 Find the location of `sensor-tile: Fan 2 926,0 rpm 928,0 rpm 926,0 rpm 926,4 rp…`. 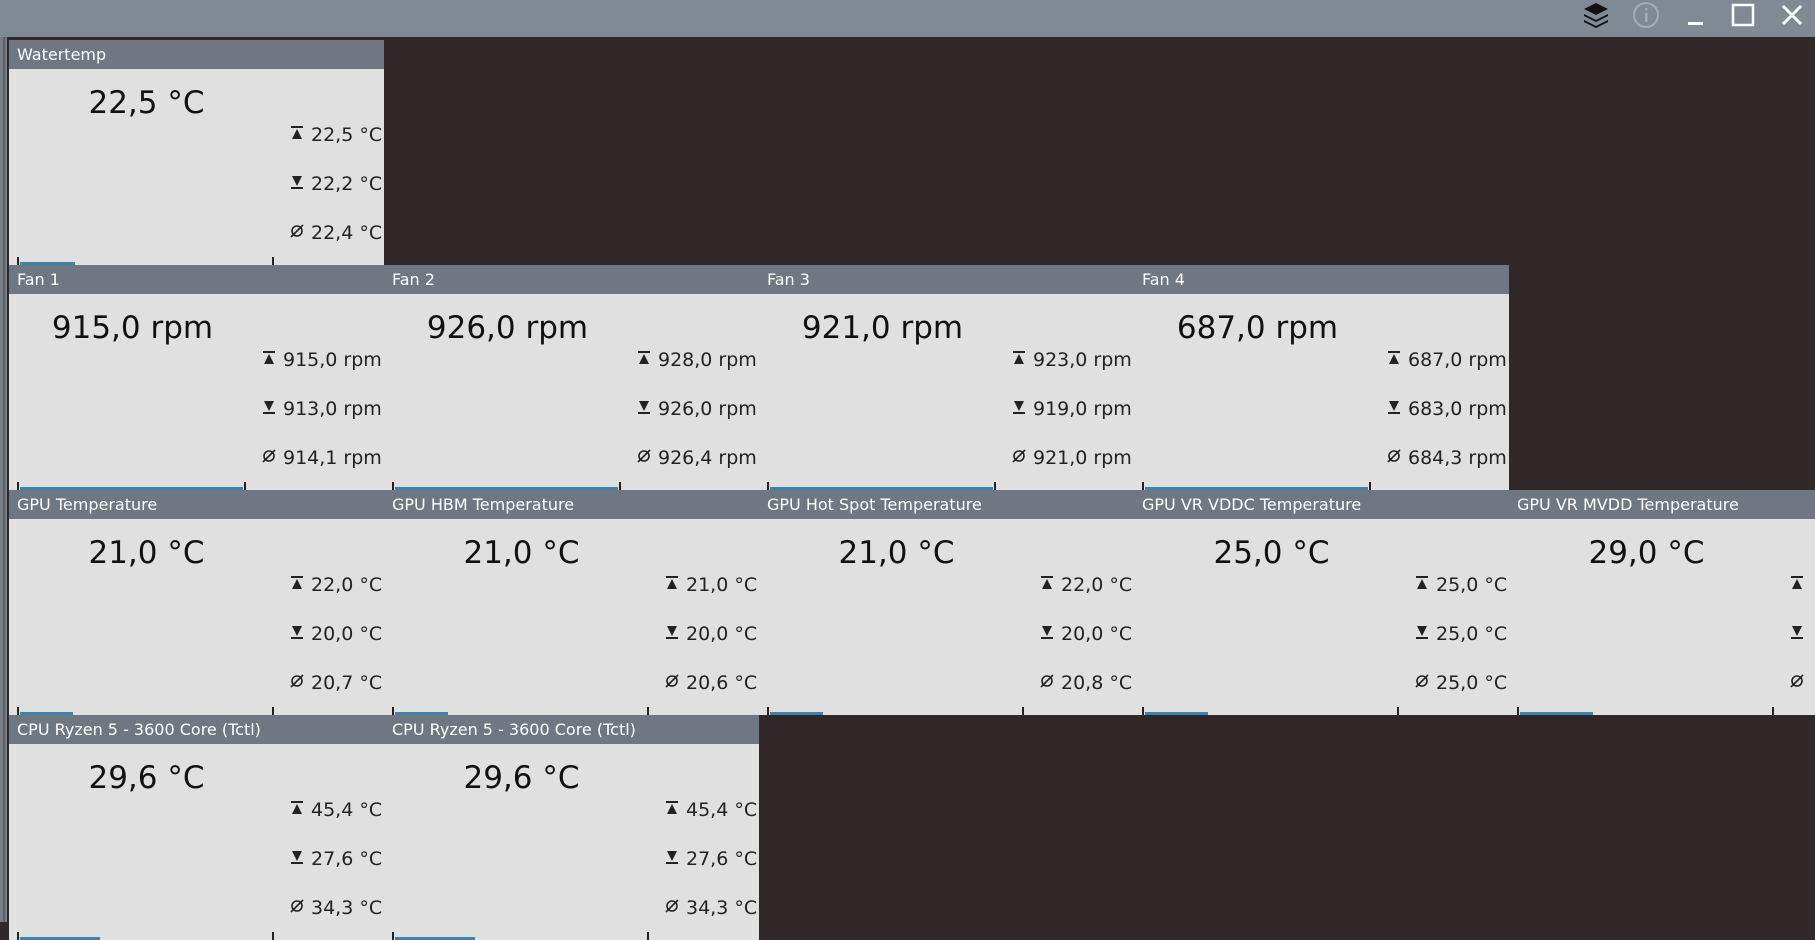

sensor-tile: Fan 2 926,0 rpm 928,0 rpm 926,0 rpm 926,4 rp… is located at coordinates (571, 377).